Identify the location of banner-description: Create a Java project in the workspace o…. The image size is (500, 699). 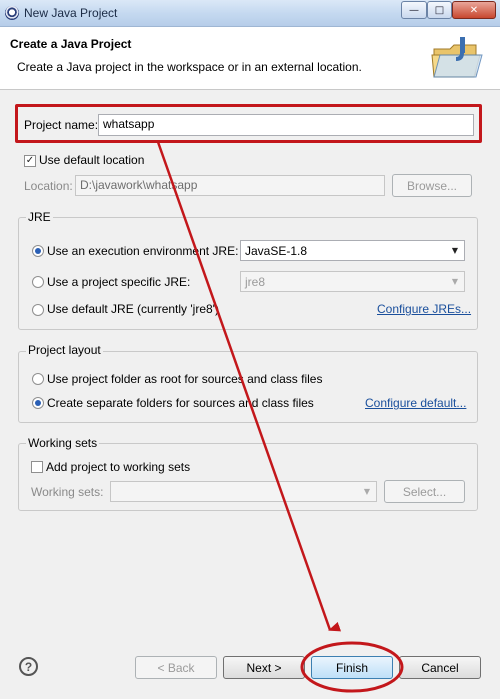
(189, 67).